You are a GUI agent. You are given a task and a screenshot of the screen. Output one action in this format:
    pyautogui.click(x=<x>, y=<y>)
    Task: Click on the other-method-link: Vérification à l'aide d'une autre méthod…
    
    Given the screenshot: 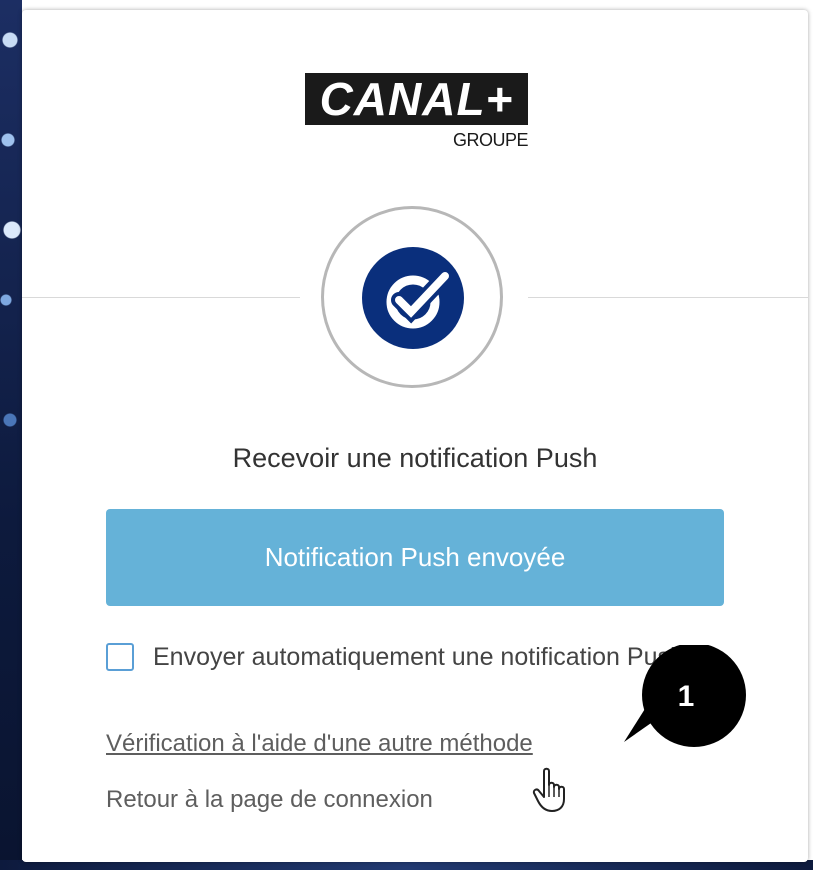 What is the action you would take?
    pyautogui.click(x=319, y=744)
    